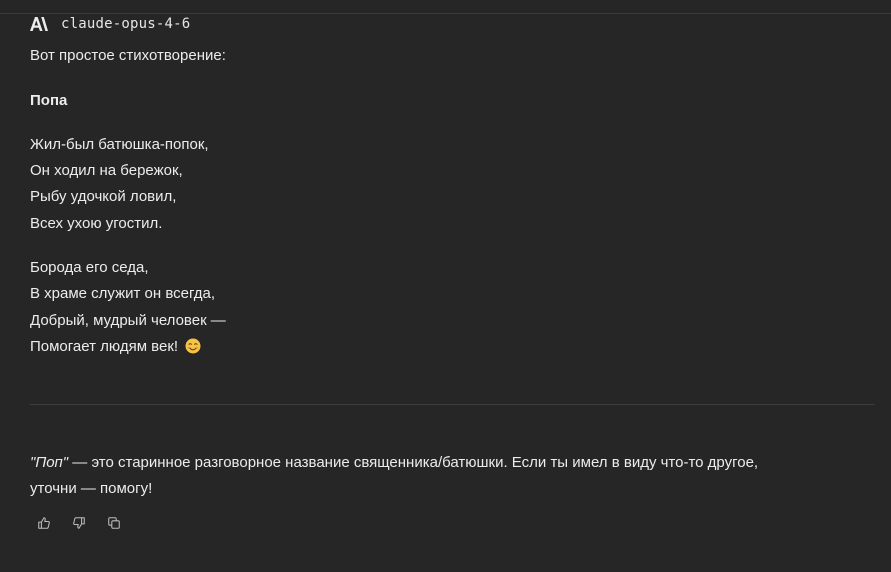 This screenshot has height=572, width=891. What do you see at coordinates (126, 24) in the screenshot?
I see `model-name: claude-opus-4-6` at bounding box center [126, 24].